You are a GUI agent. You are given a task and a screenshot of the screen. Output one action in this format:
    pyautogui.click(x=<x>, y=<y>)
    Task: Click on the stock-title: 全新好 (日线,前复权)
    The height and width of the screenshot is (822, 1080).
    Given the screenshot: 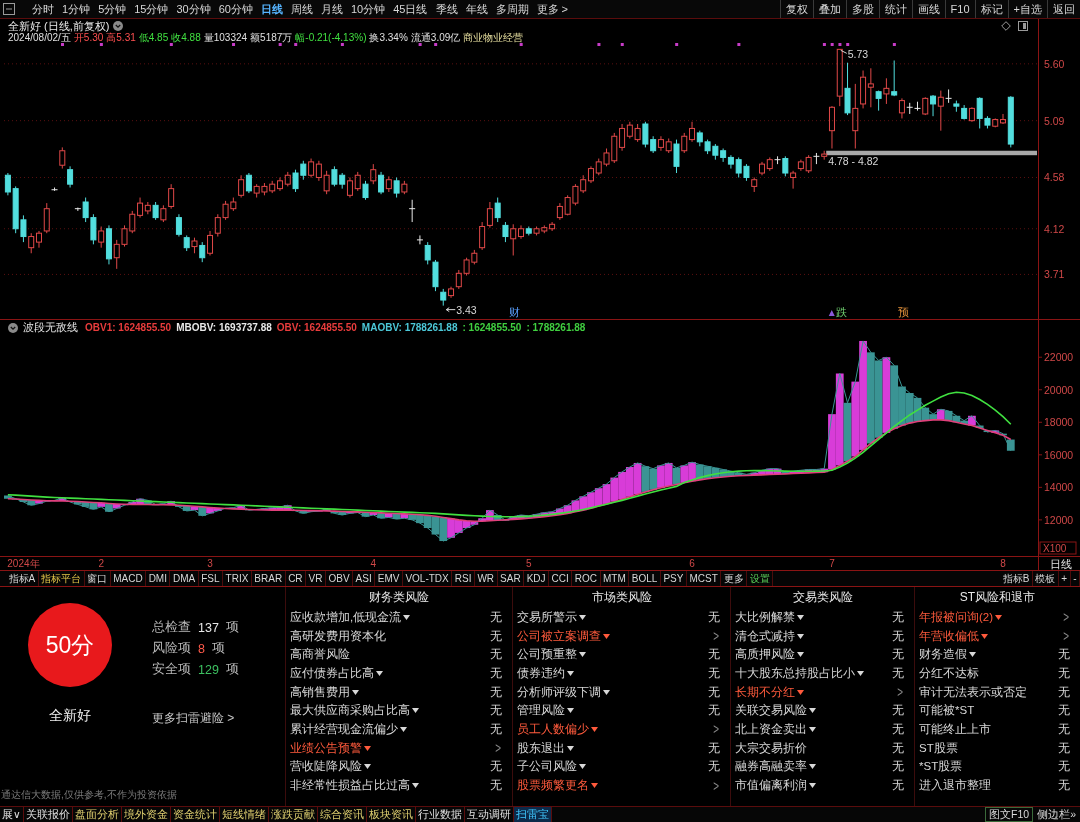 What is the action you would take?
    pyautogui.click(x=59, y=26)
    